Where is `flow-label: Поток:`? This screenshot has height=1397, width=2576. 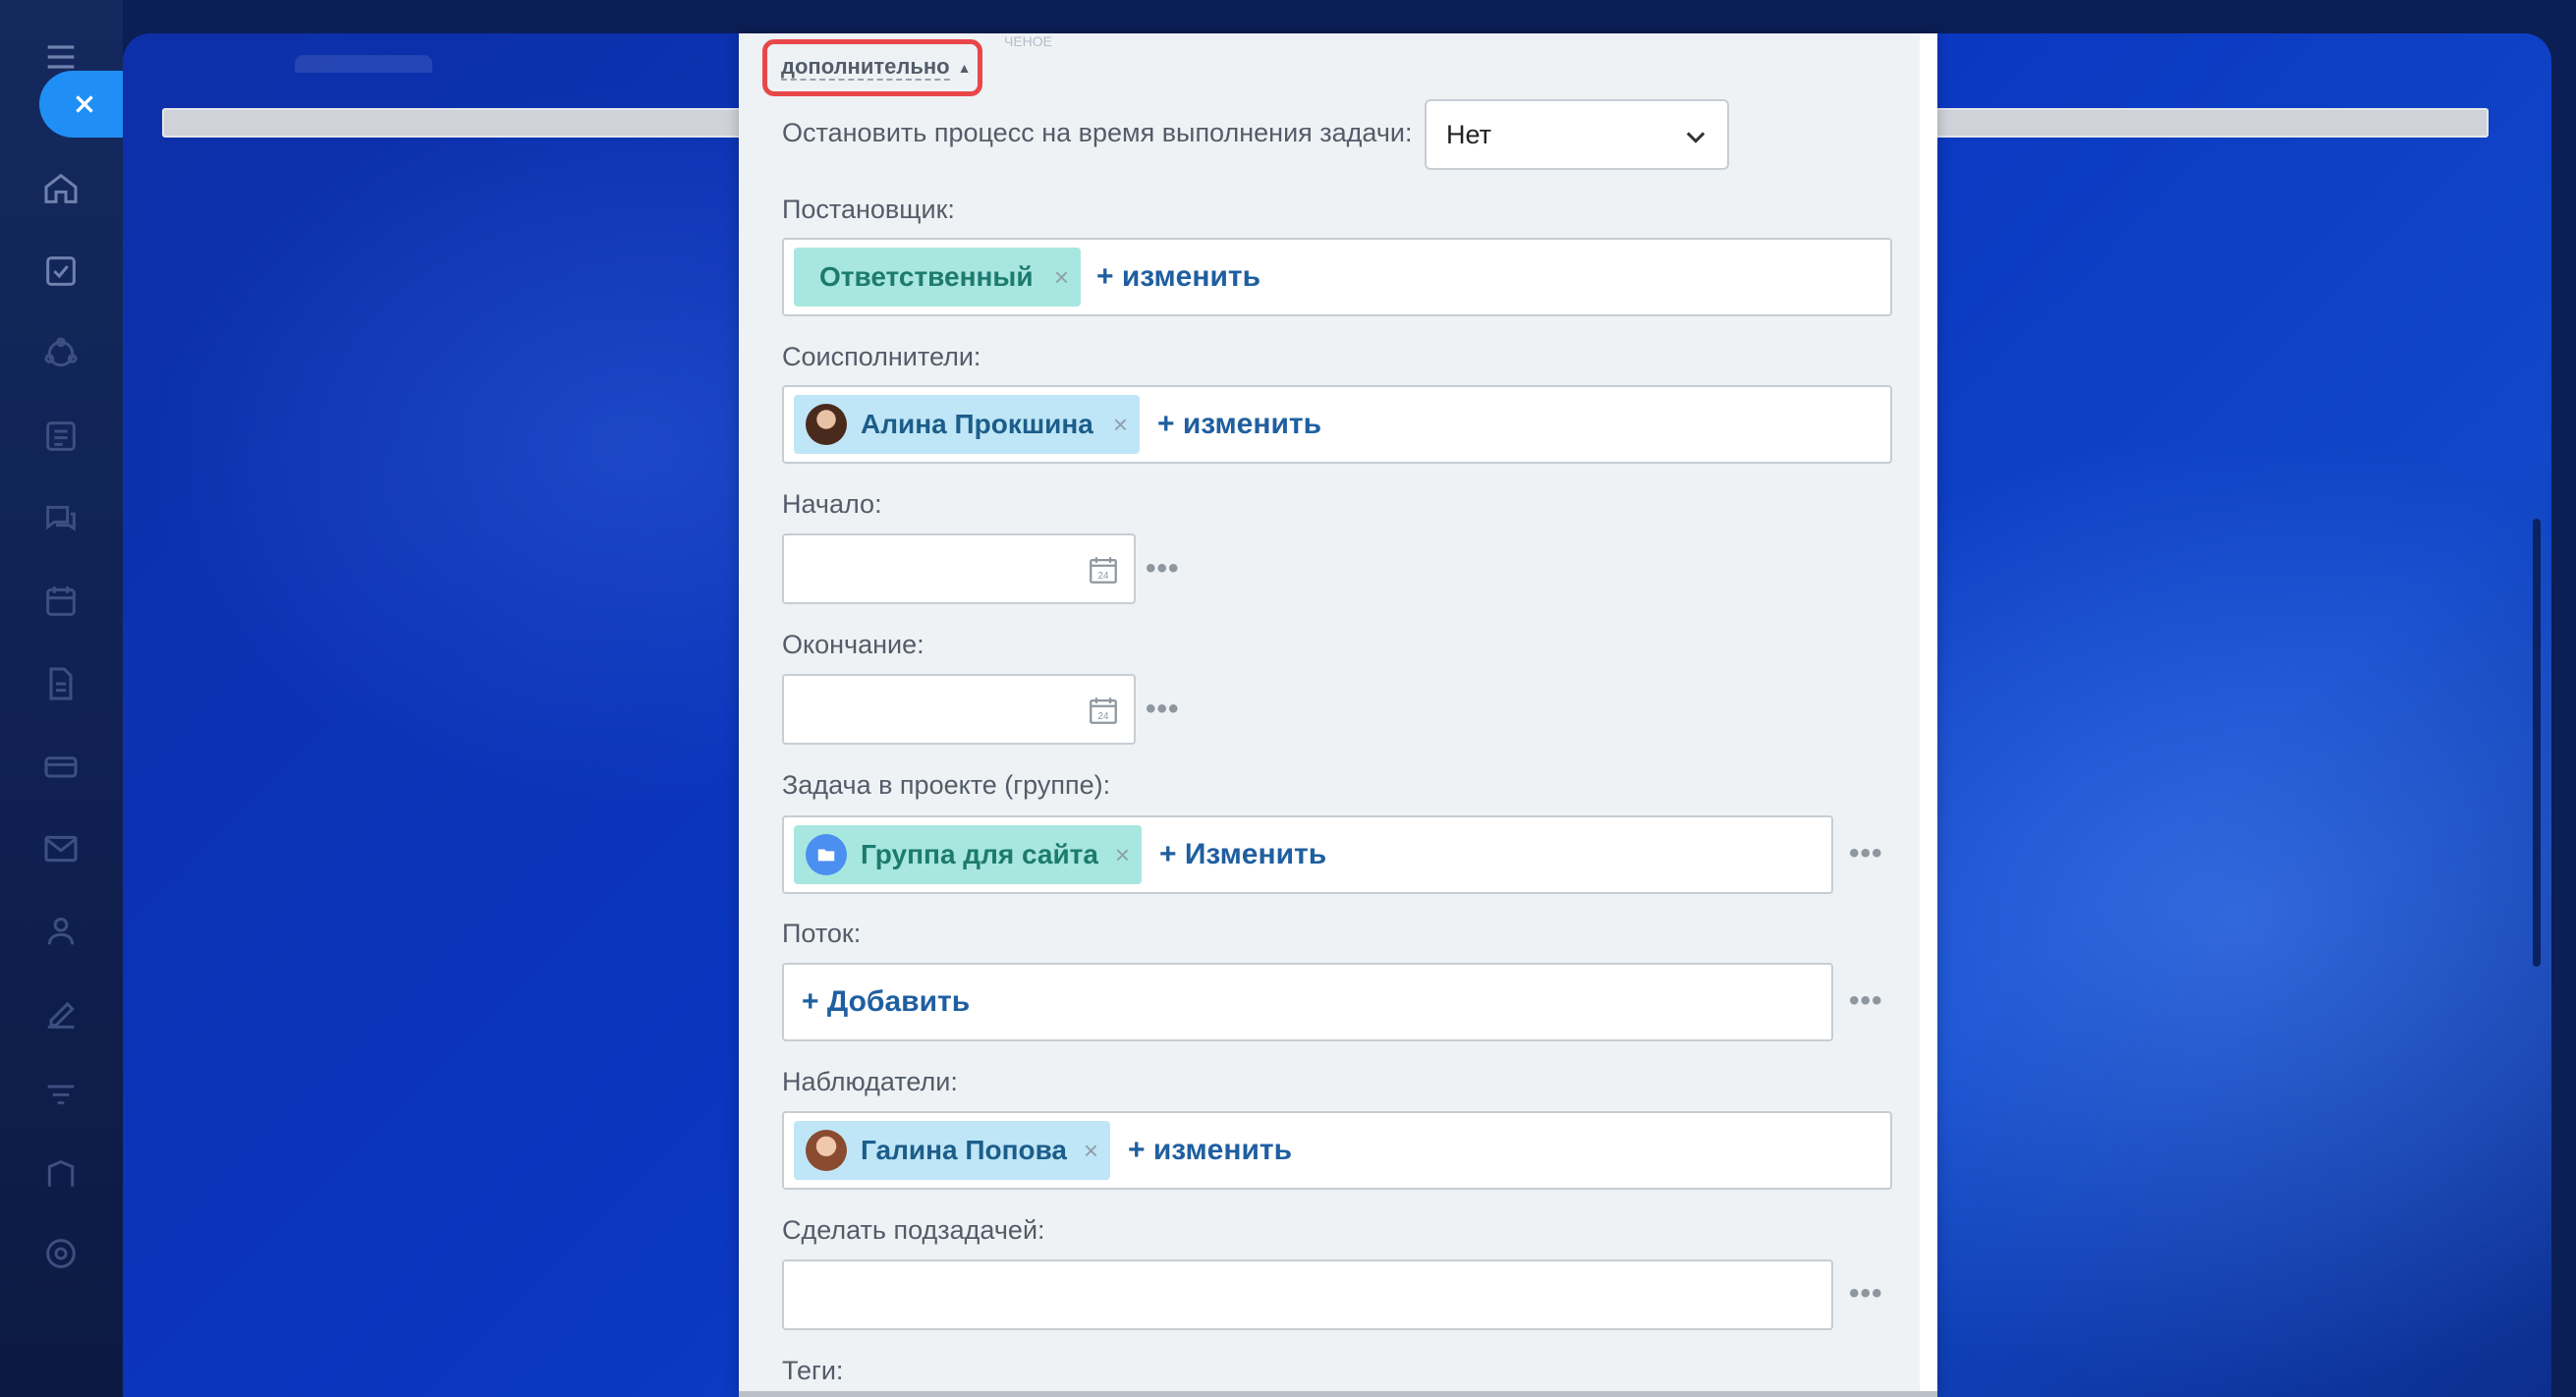
flow-label: Поток: is located at coordinates (822, 933).